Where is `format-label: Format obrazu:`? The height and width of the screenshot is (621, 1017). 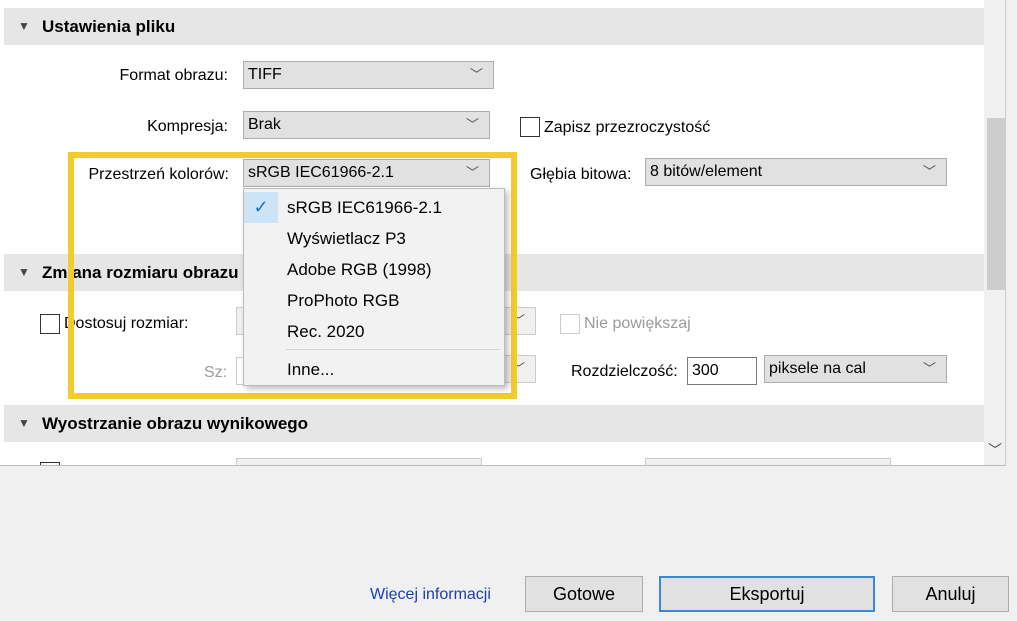
format-label: Format obrazu: is located at coordinates (173, 75).